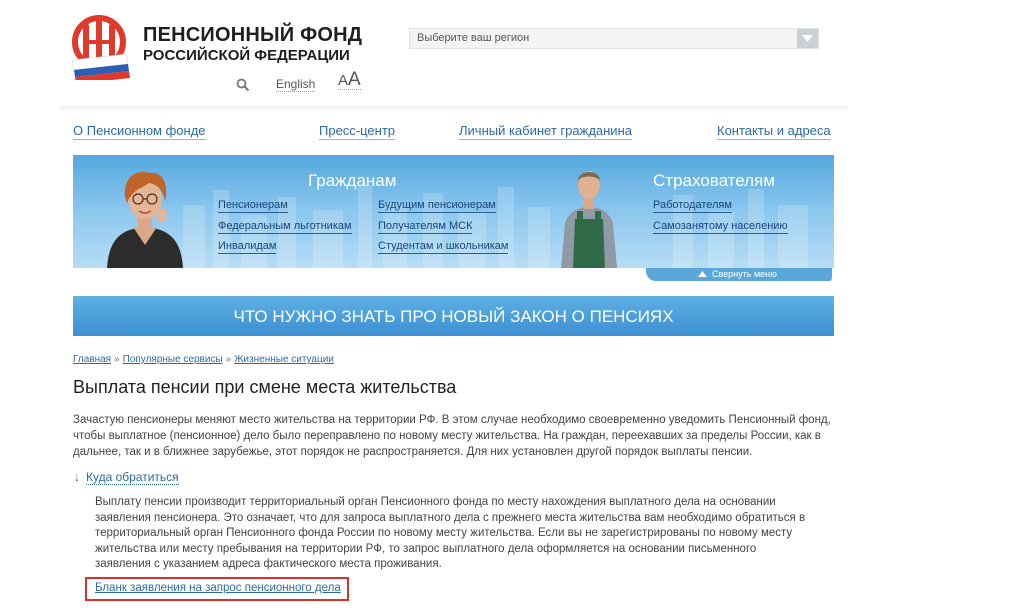 The width and height of the screenshot is (1024, 611). Describe the element at coordinates (774, 131) in the screenshot. I see `nav-contacts: Контакты и адреса` at that location.